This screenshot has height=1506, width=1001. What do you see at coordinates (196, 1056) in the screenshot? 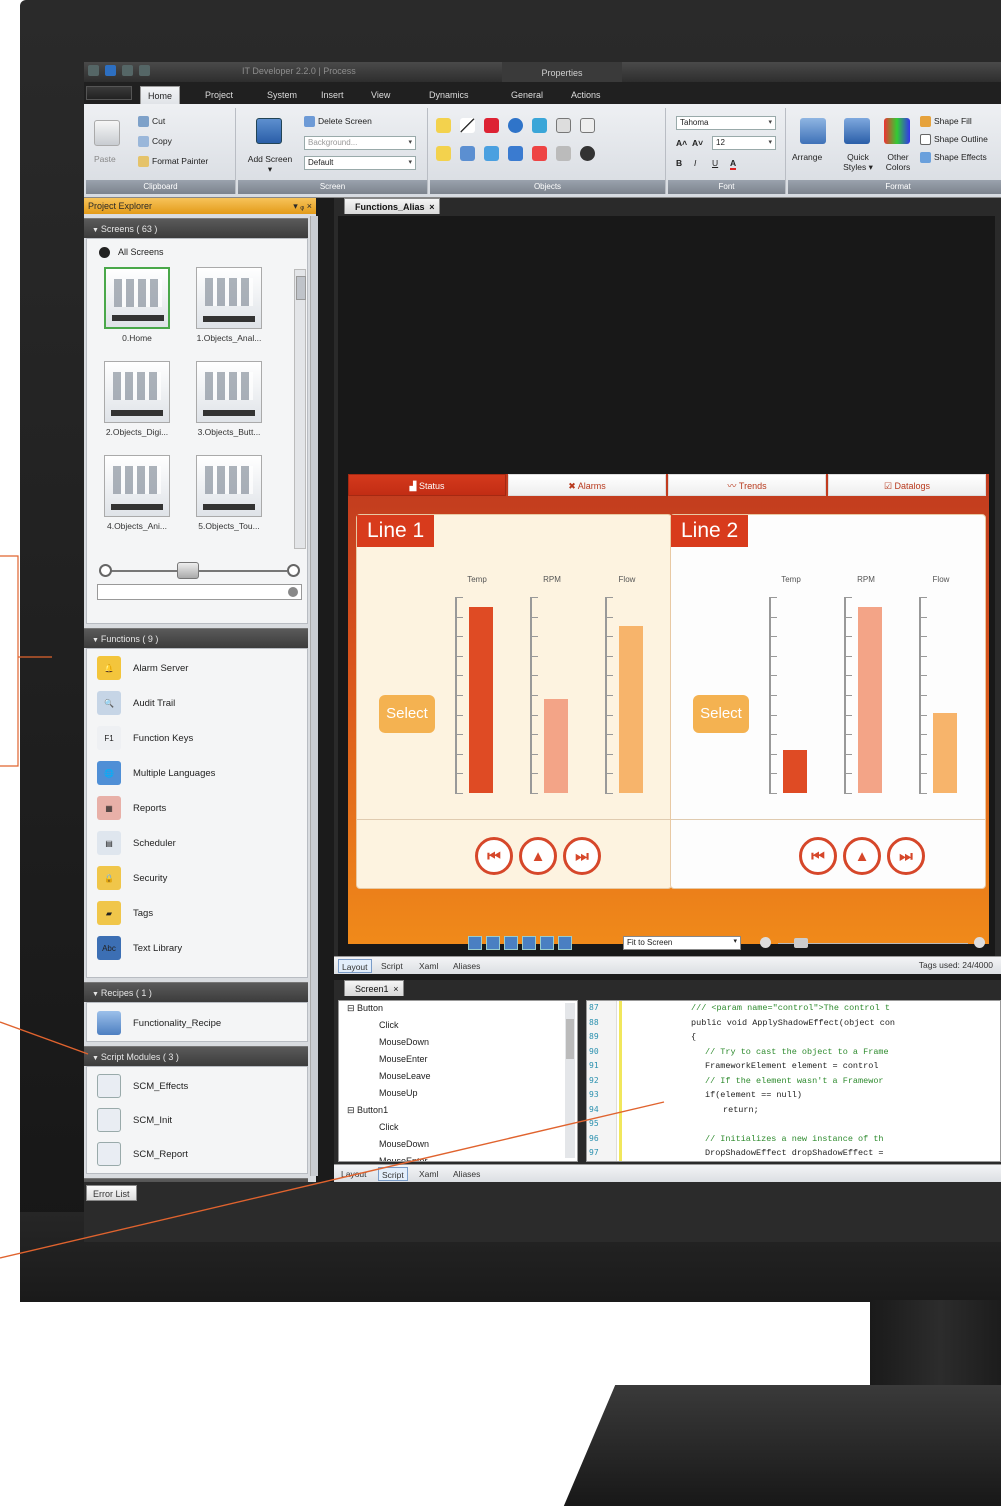
I see `script-modules-section-header: Script Modules ( 3 )` at bounding box center [196, 1056].